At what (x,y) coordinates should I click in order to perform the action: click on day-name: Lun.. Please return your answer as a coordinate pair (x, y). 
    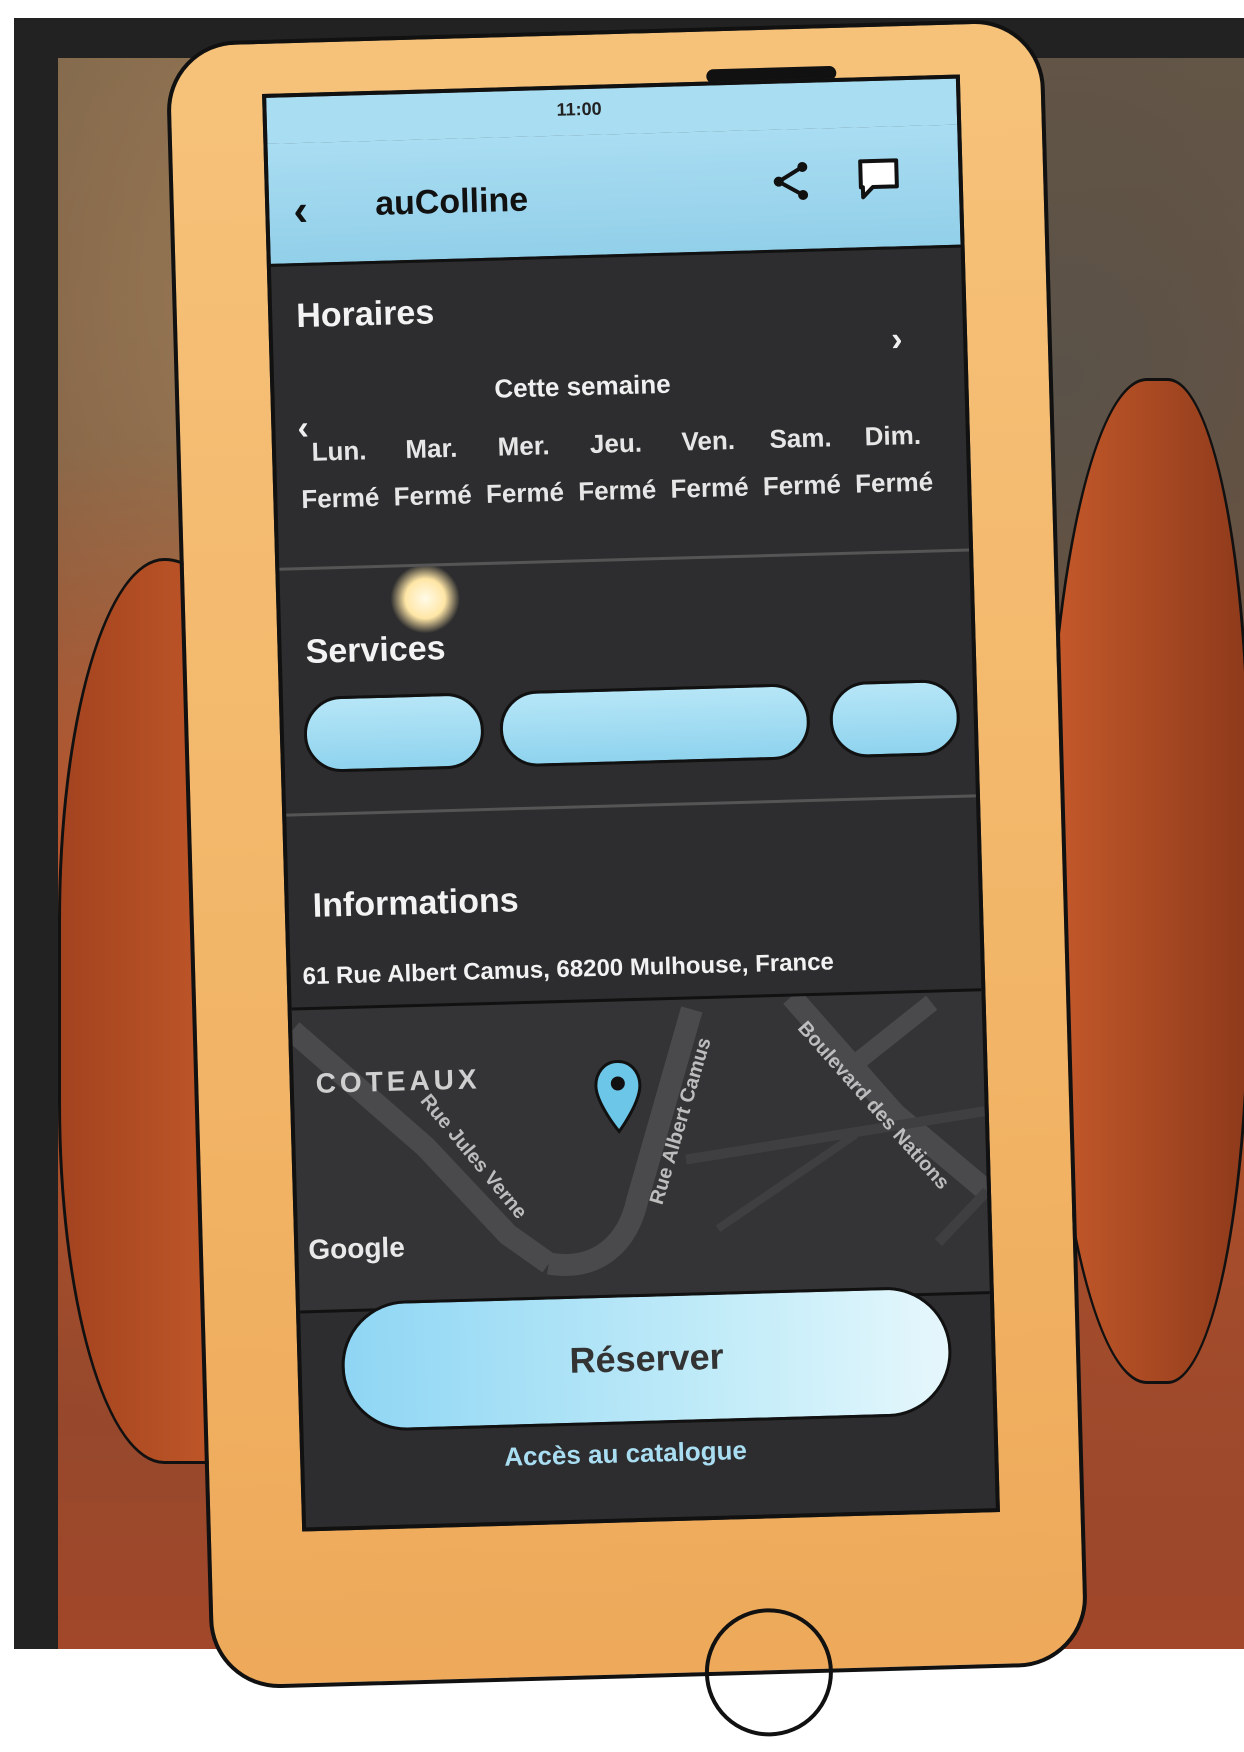
    Looking at the image, I should click on (339, 451).